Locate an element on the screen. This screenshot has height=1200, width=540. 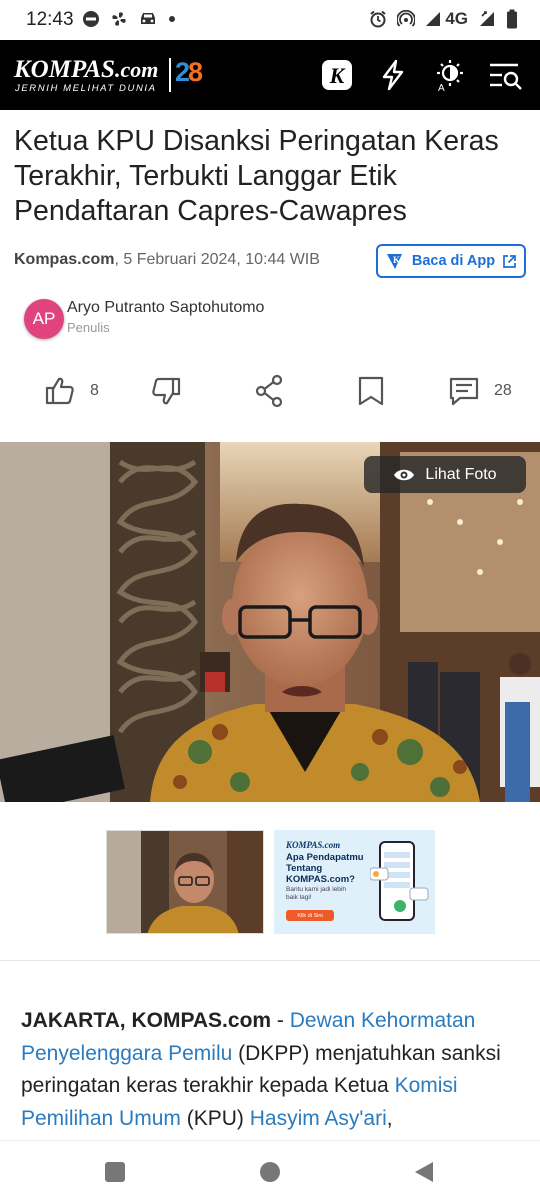
anniversary-digit-a: 2 is located at coordinates (182, 72).